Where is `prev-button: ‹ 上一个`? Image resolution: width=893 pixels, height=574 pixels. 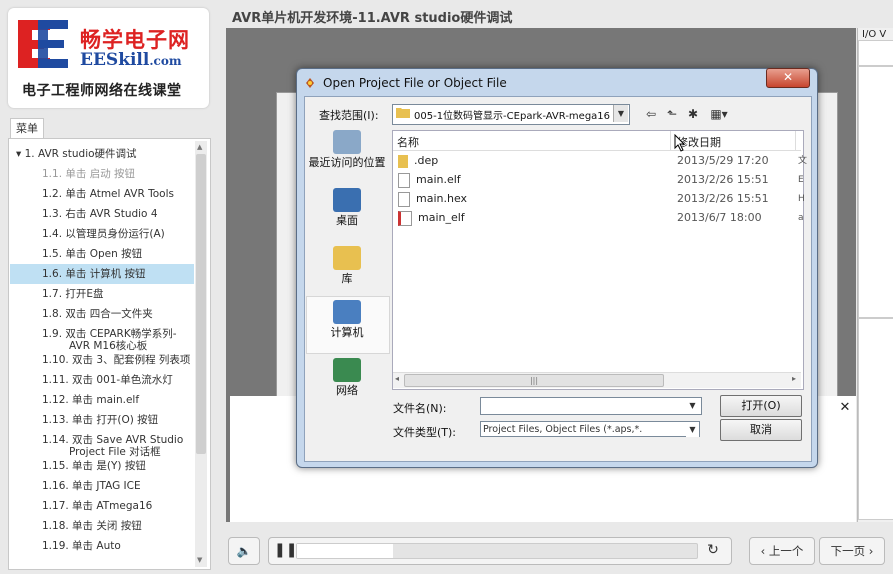 prev-button: ‹ 上一个 is located at coordinates (782, 551).